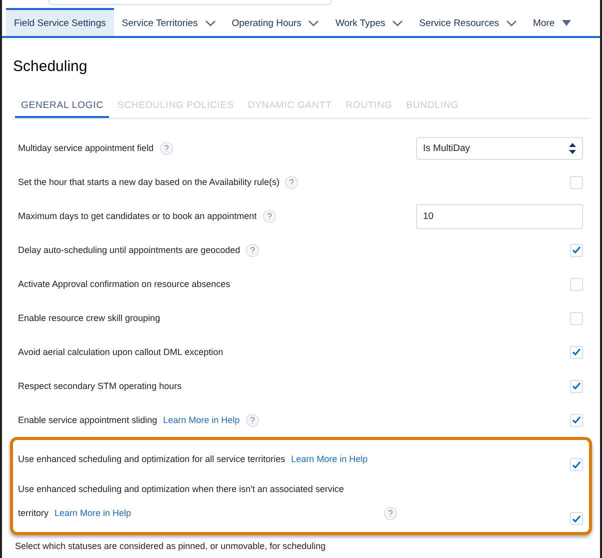  What do you see at coordinates (86, 148) in the screenshot?
I see `setting-label: Multiday service appointment field` at bounding box center [86, 148].